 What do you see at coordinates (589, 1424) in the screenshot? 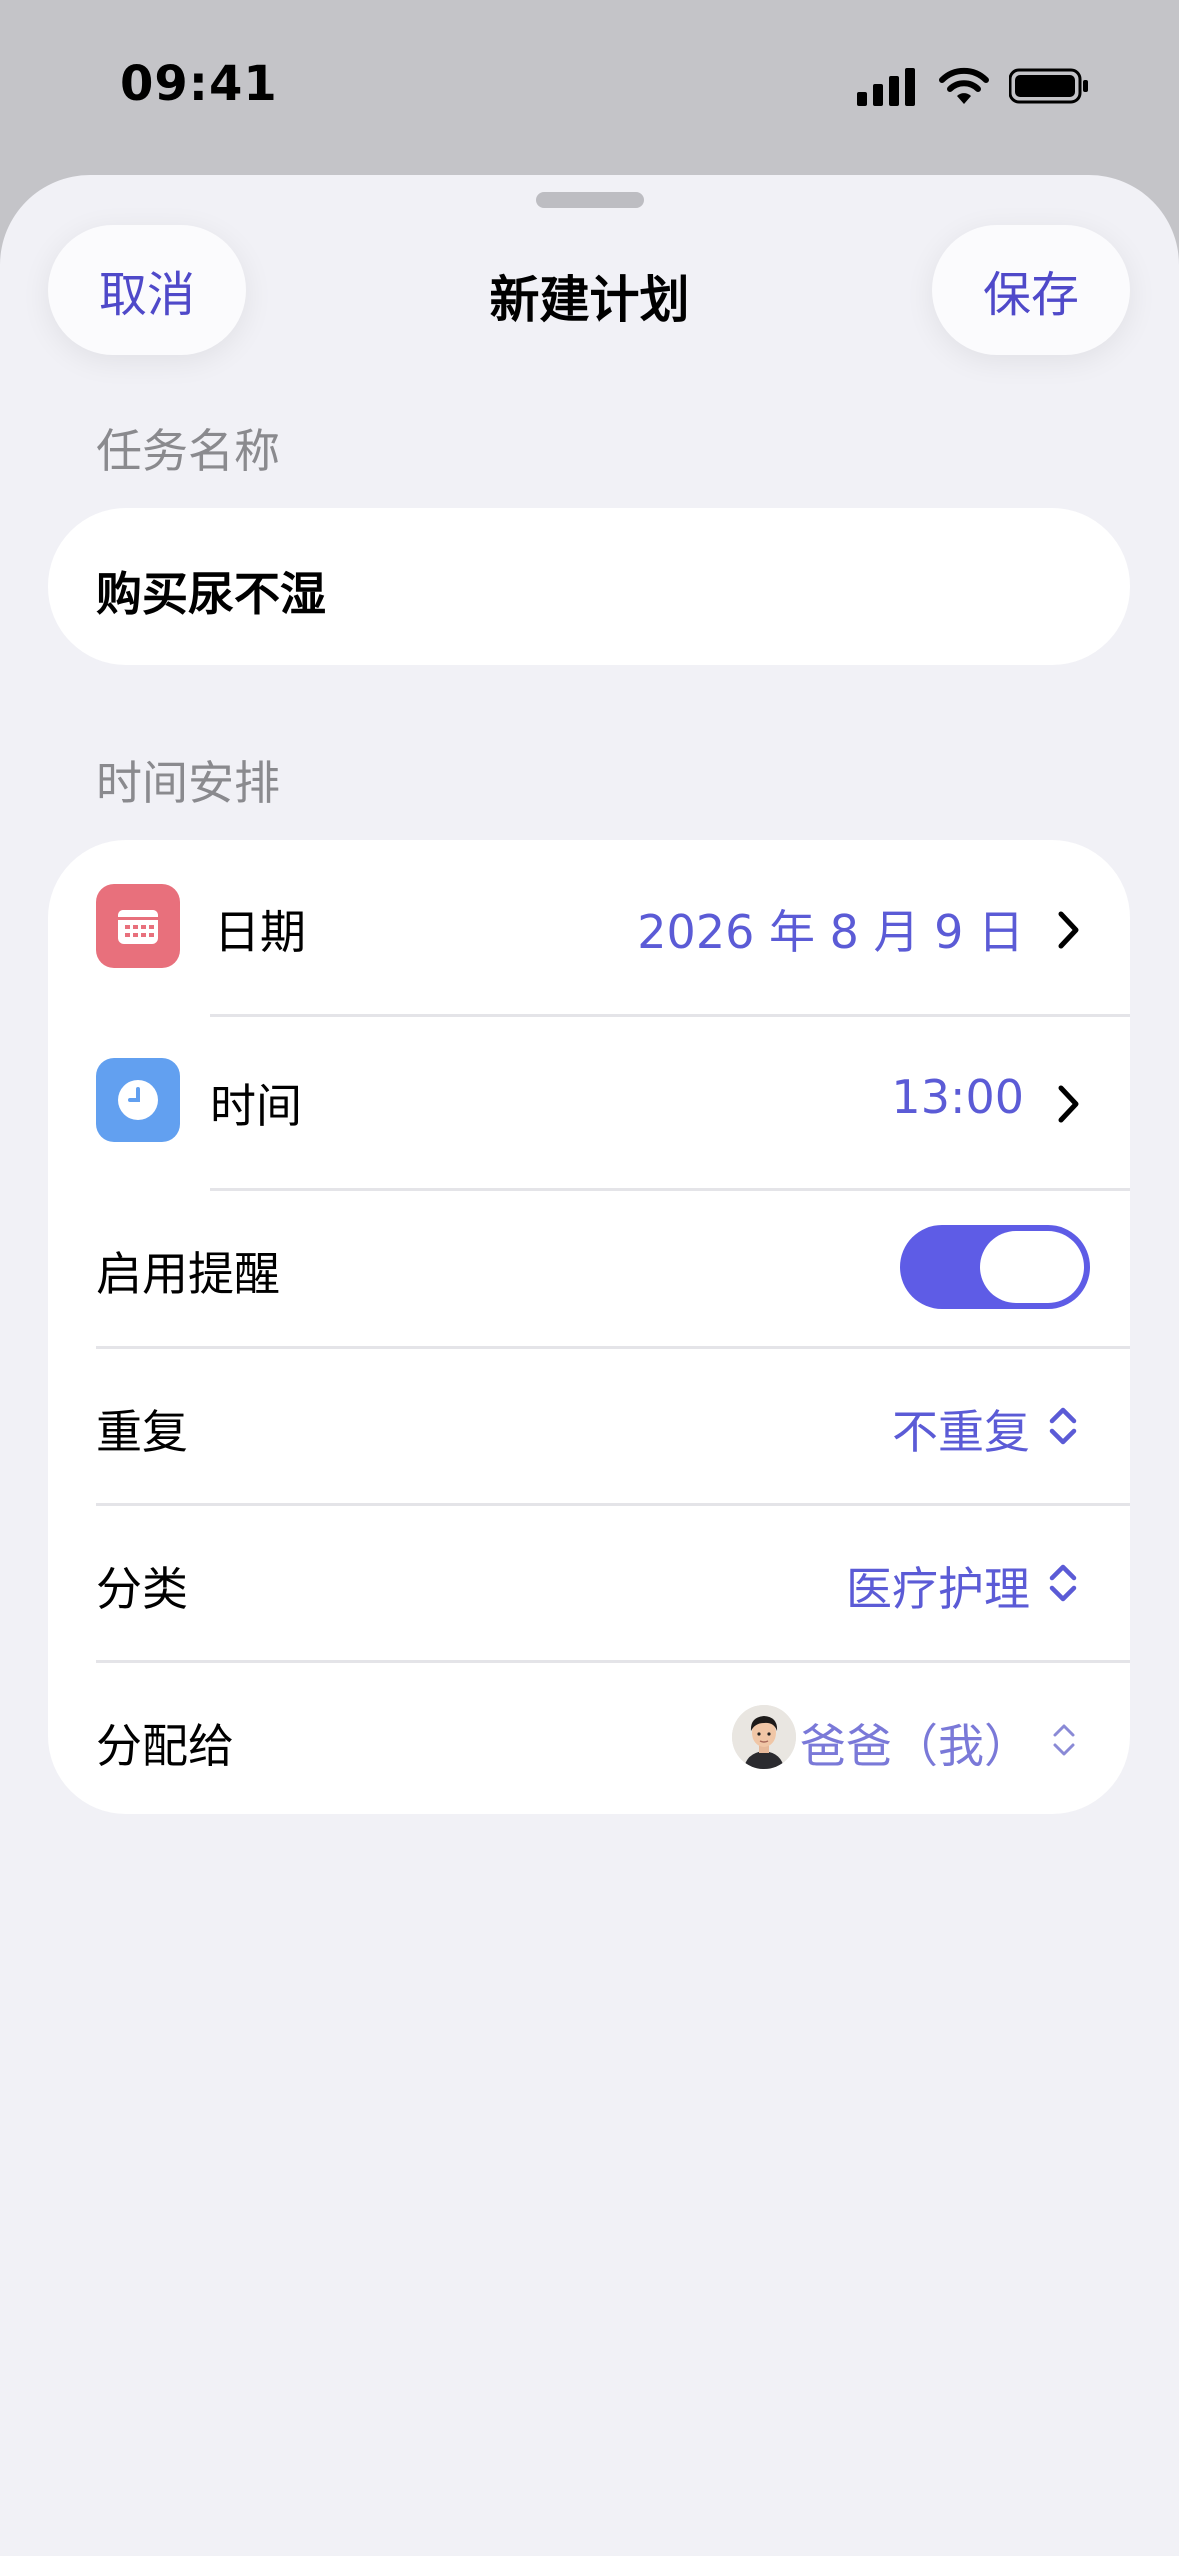
I see `repeat-row: 重复 不重复` at bounding box center [589, 1424].